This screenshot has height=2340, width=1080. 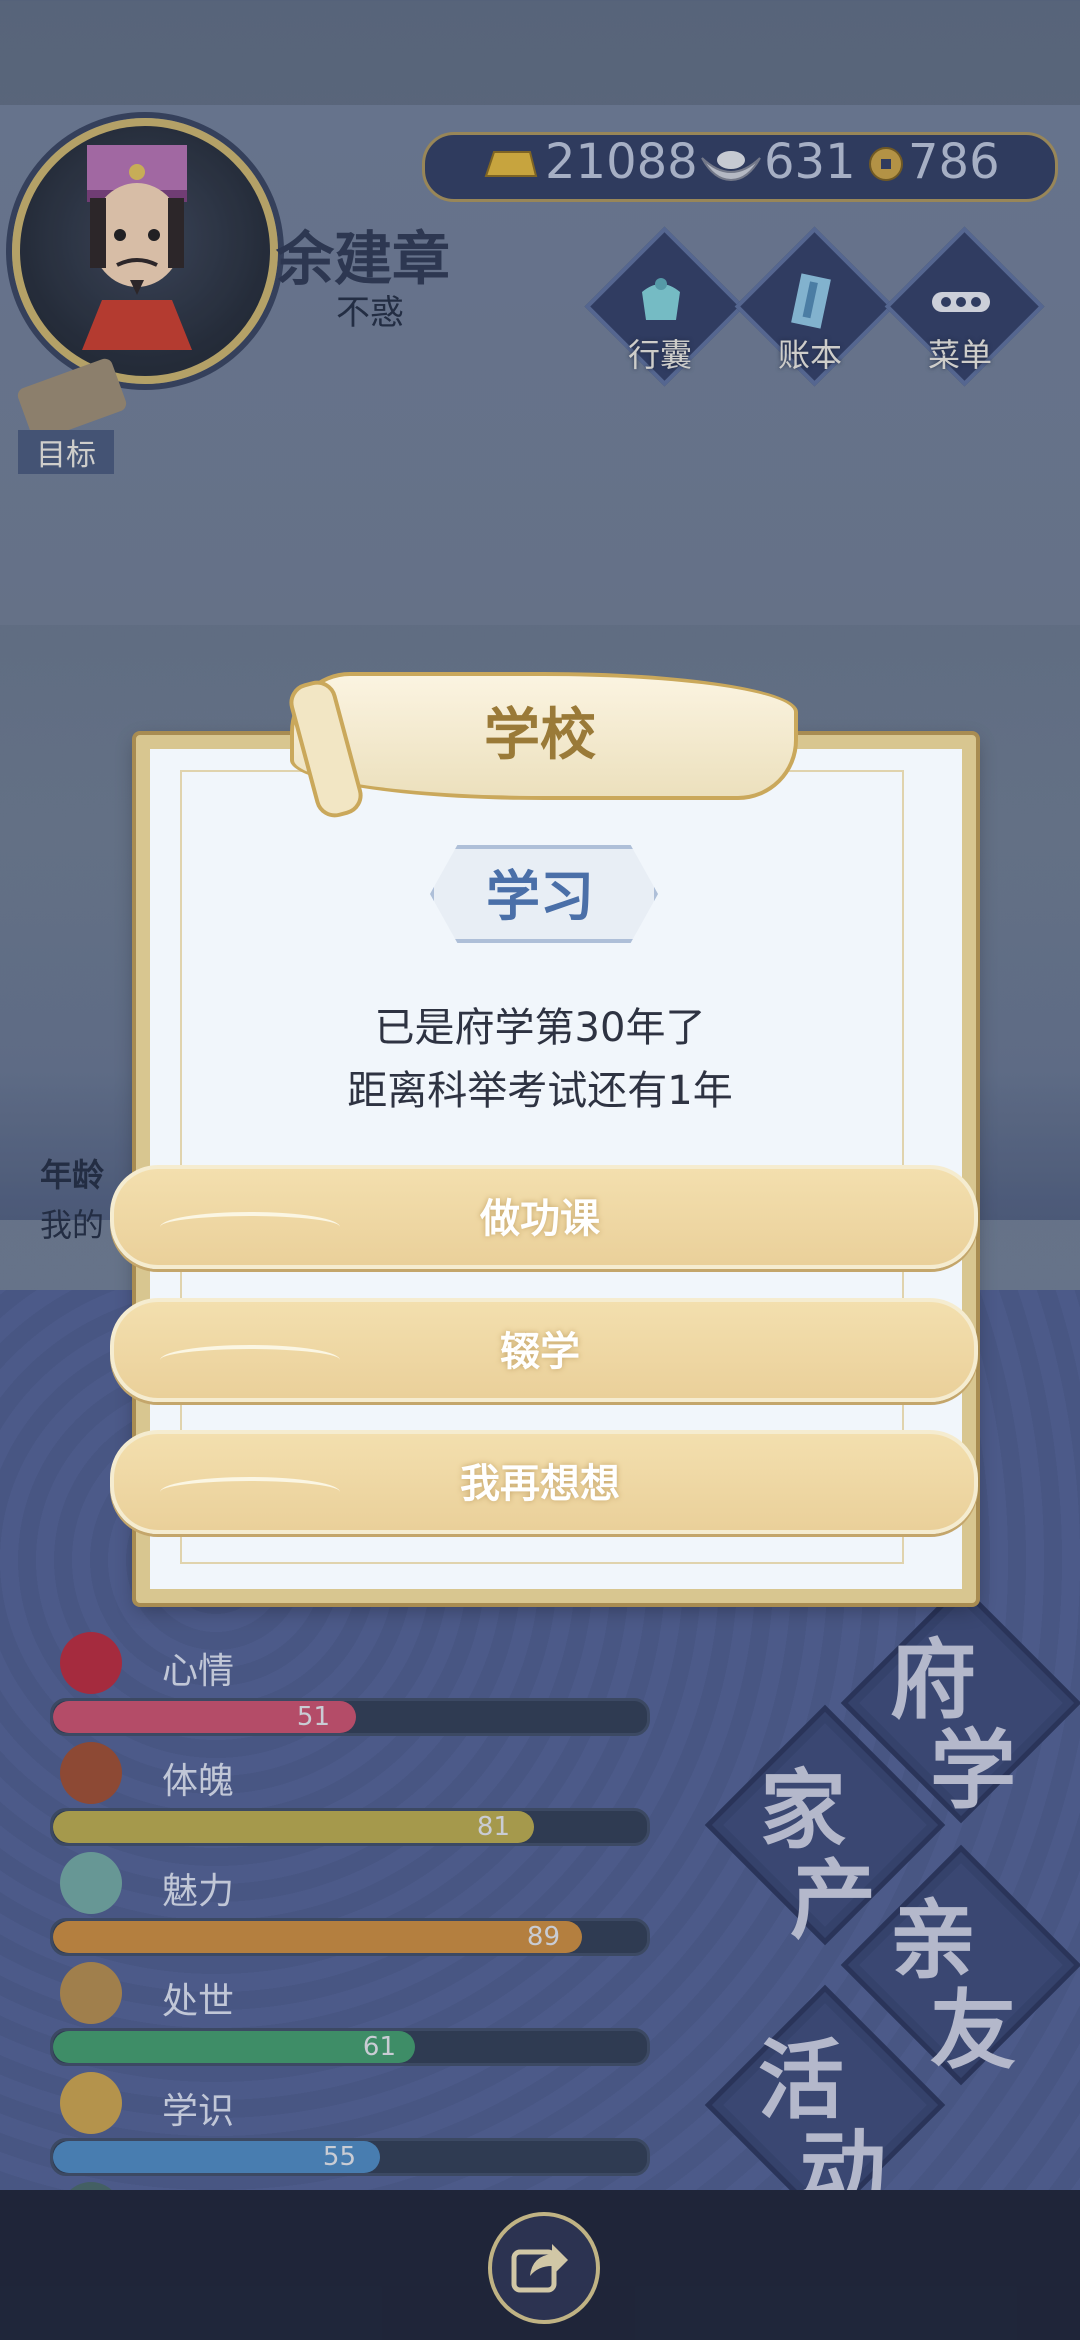 What do you see at coordinates (540, 1484) in the screenshot?
I see `think-again-label: 我再想想` at bounding box center [540, 1484].